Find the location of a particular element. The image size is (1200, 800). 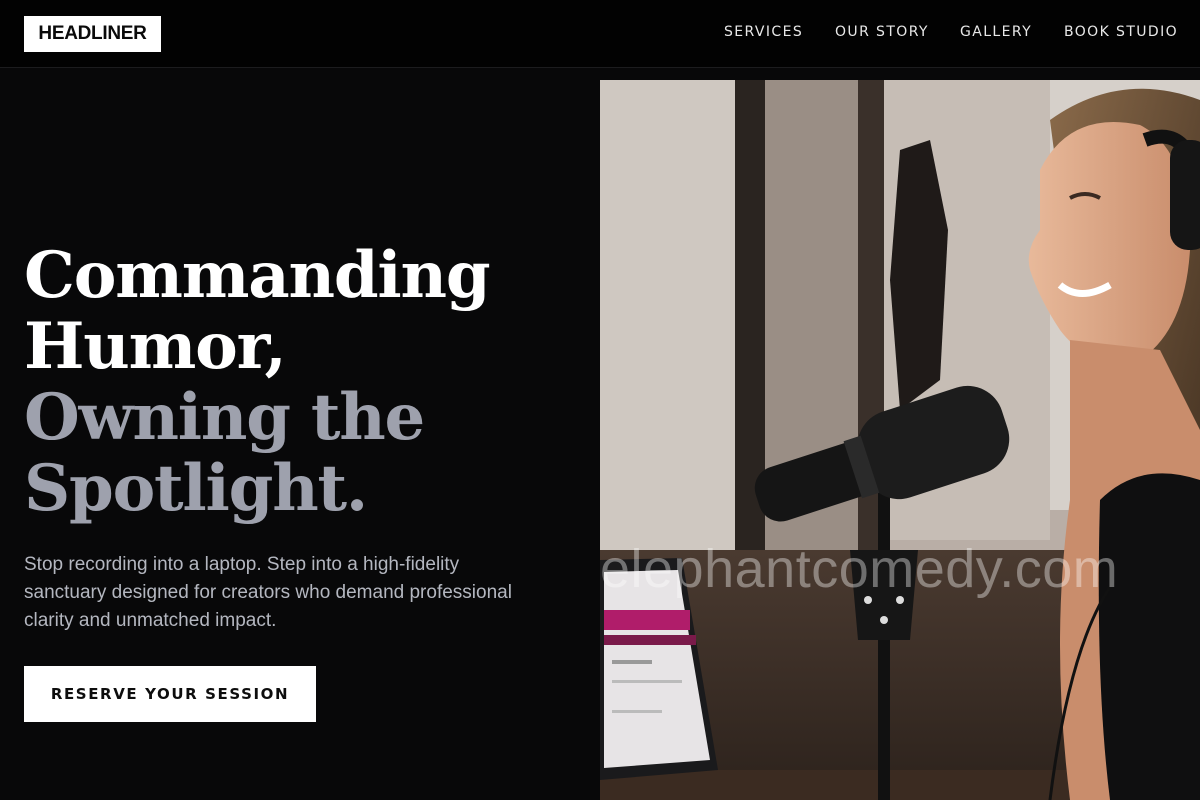

reserve-session-button: RESERVE YOUR SESSION is located at coordinates (170, 694).